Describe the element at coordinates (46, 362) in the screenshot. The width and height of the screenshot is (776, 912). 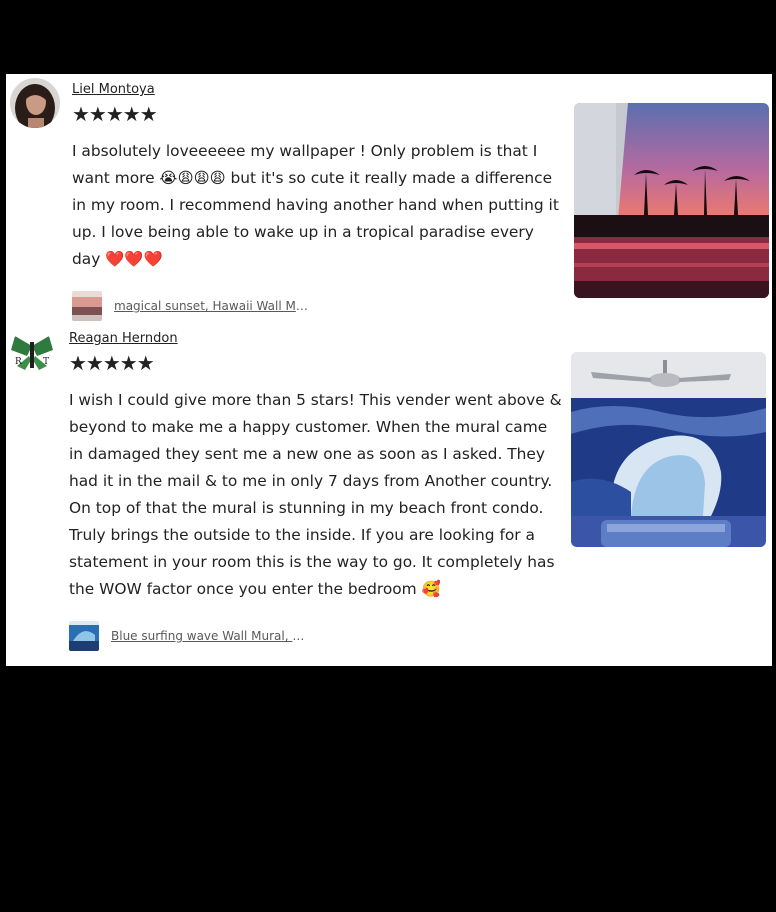
I see `svg-text: T` at that location.